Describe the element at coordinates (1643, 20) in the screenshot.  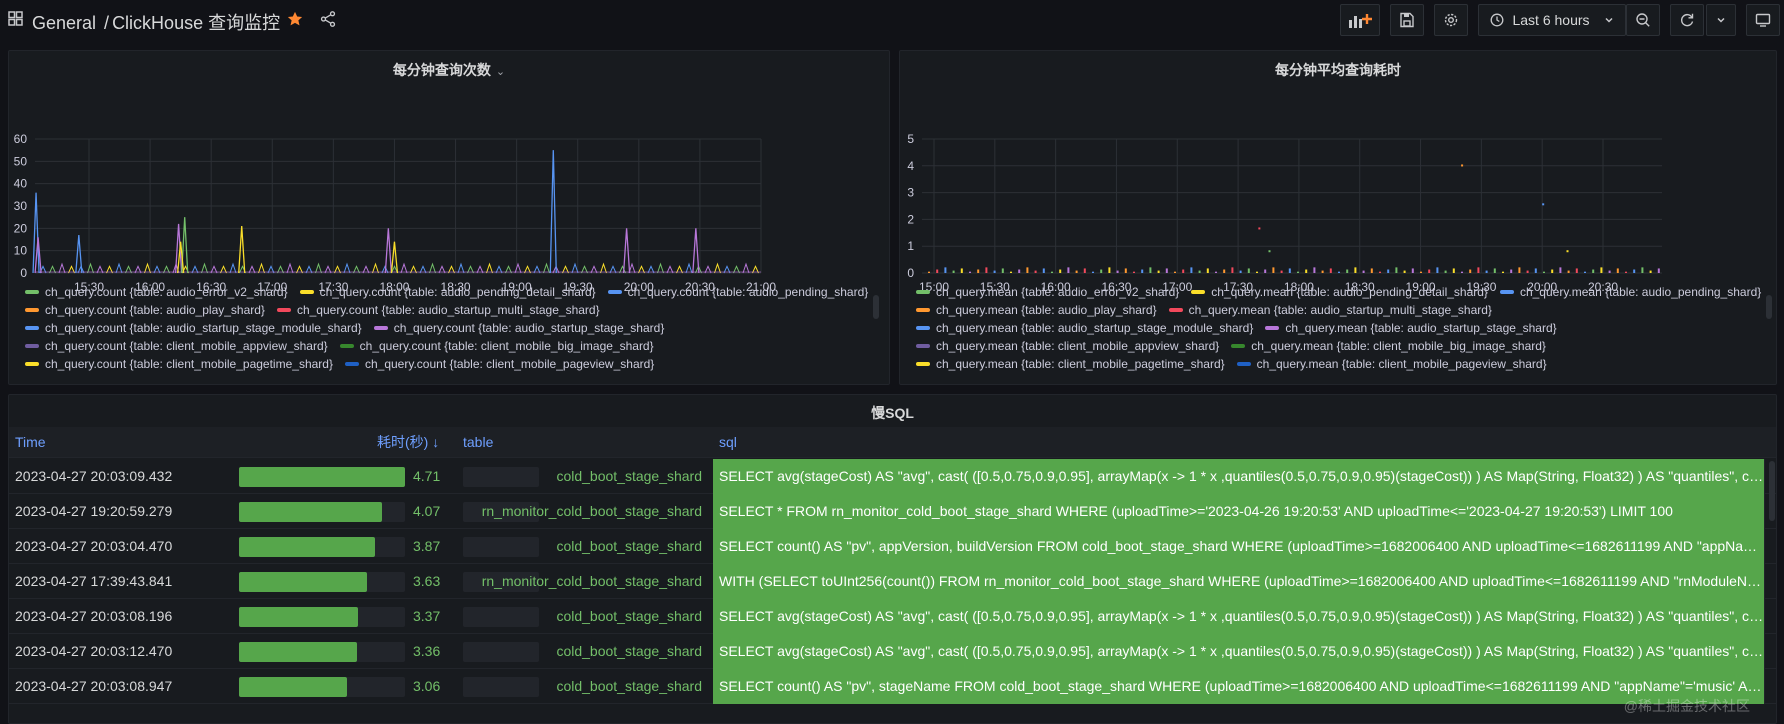
I see `zoom-out-button` at that location.